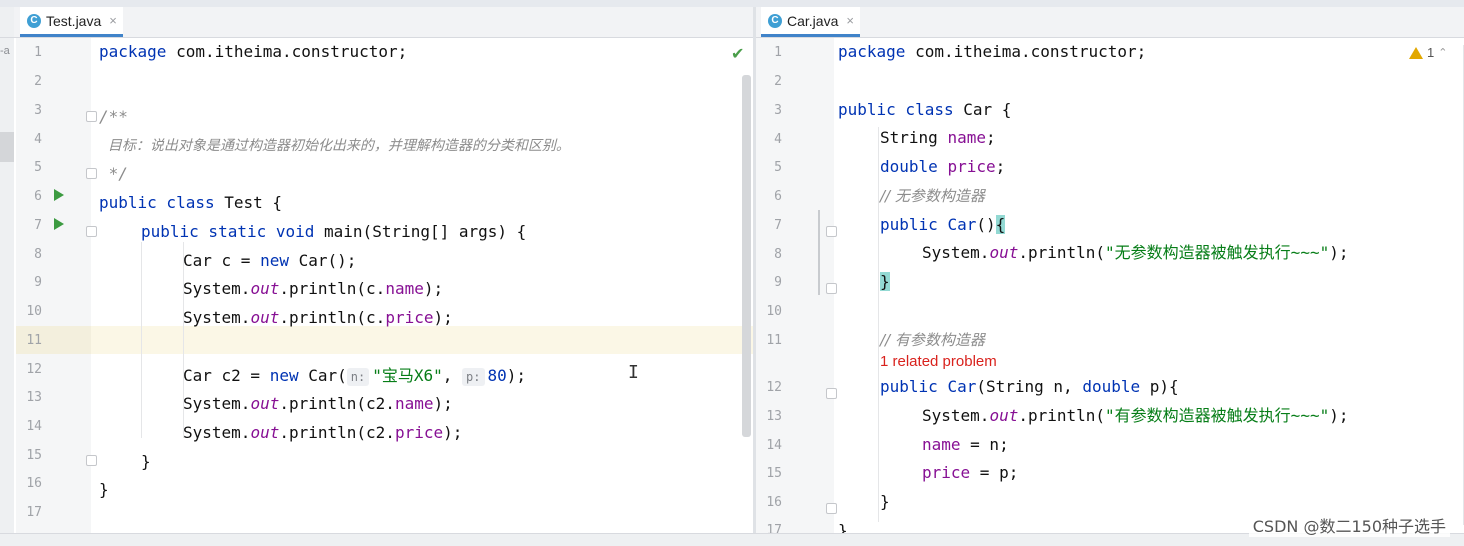 This screenshot has width=1464, height=546. What do you see at coordinates (1443, 53) in the screenshot?
I see `chevron-up-icon: ⌃` at bounding box center [1443, 53].